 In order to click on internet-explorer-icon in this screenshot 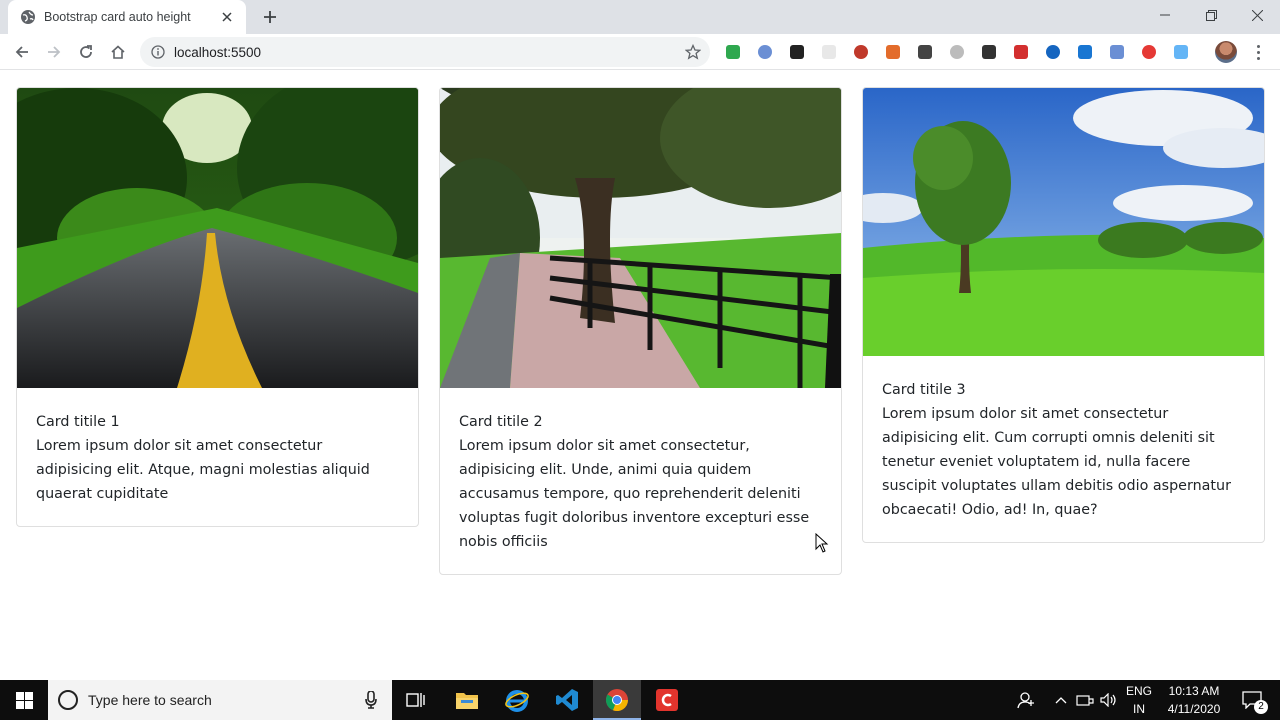, I will do `click(517, 701)`.